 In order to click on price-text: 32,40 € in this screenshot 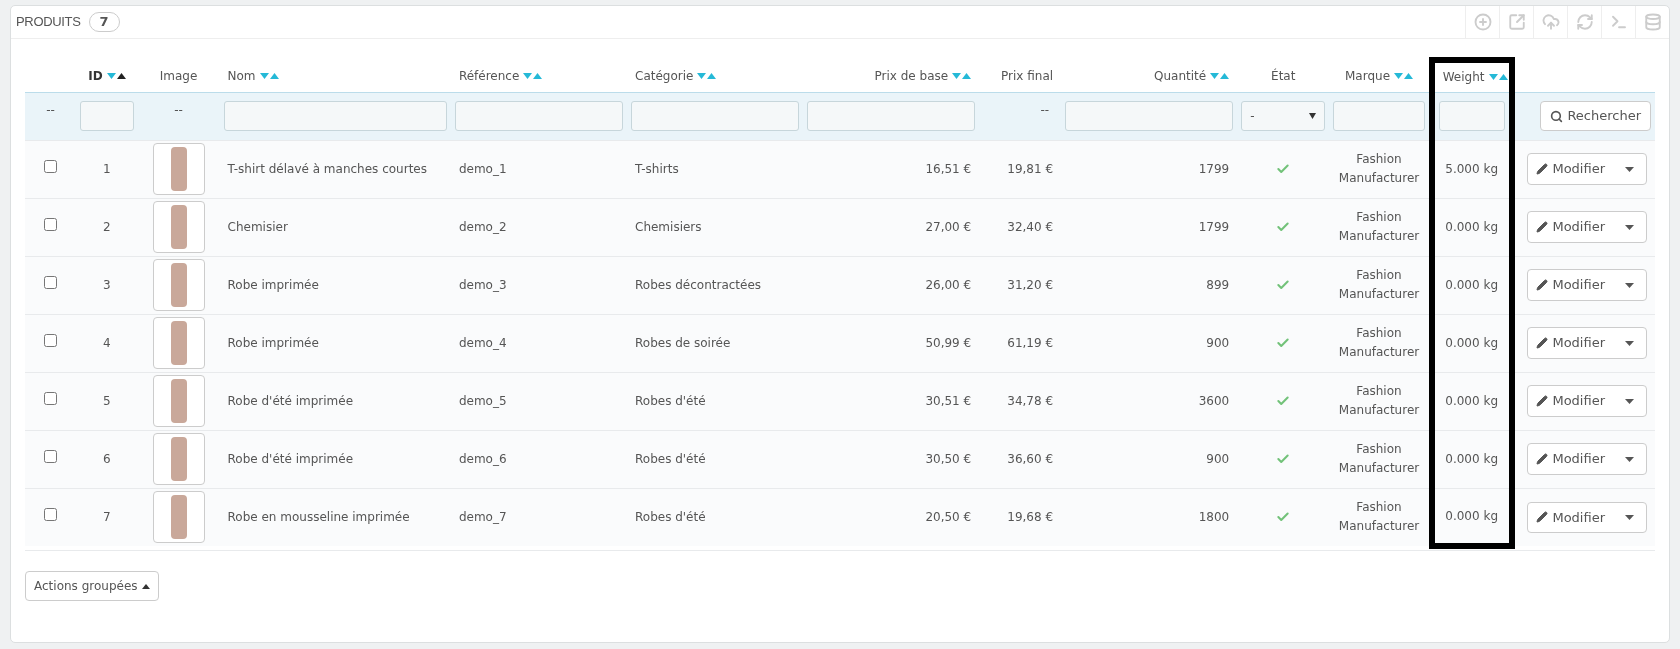, I will do `click(1030, 227)`.